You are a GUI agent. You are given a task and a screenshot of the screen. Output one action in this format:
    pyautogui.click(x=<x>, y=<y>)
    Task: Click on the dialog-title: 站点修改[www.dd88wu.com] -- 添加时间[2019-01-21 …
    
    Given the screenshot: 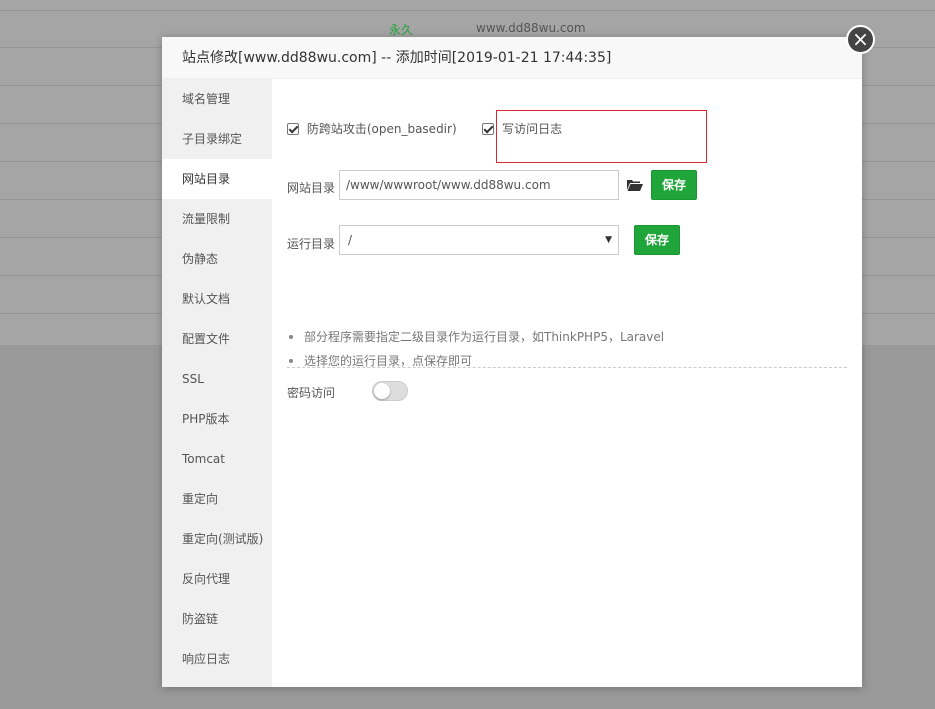 What is the action you would take?
    pyautogui.click(x=512, y=58)
    